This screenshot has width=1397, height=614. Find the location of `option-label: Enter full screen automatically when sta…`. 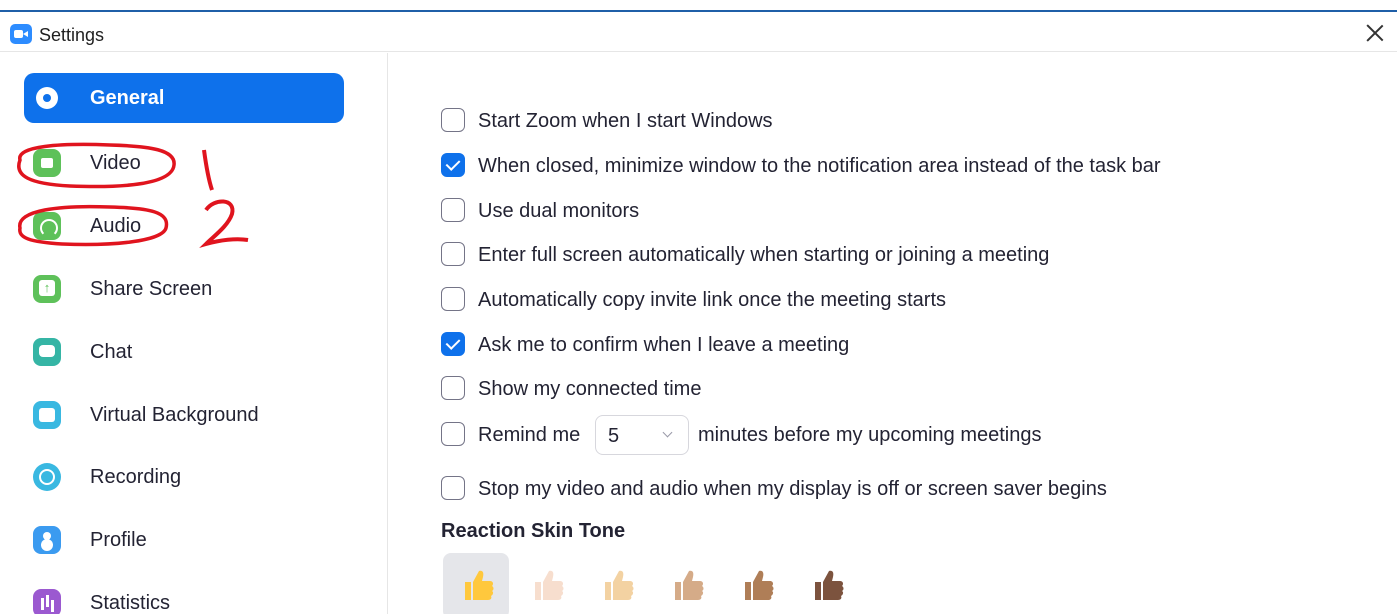

option-label: Enter full screen automatically when sta… is located at coordinates (764, 255).